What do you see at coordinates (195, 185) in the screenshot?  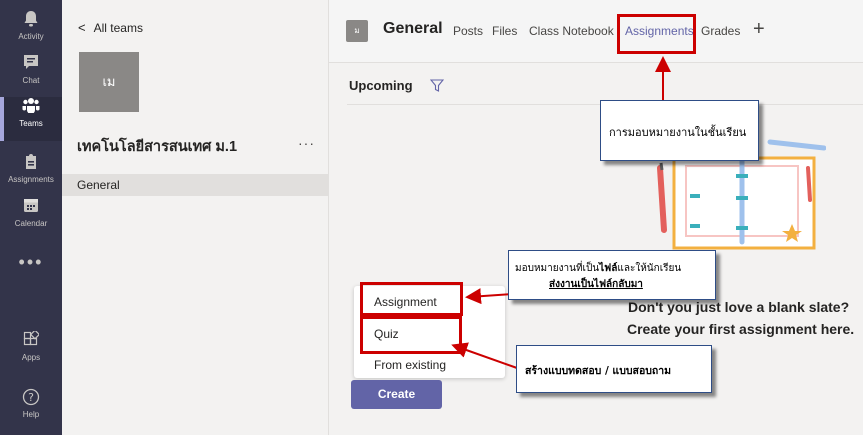 I see `channel-item-general: General` at bounding box center [195, 185].